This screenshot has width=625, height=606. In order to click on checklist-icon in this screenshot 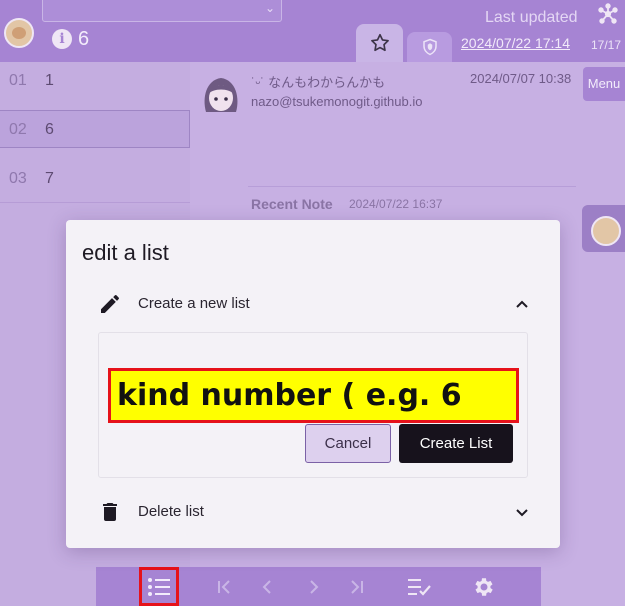, I will do `click(419, 587)`.